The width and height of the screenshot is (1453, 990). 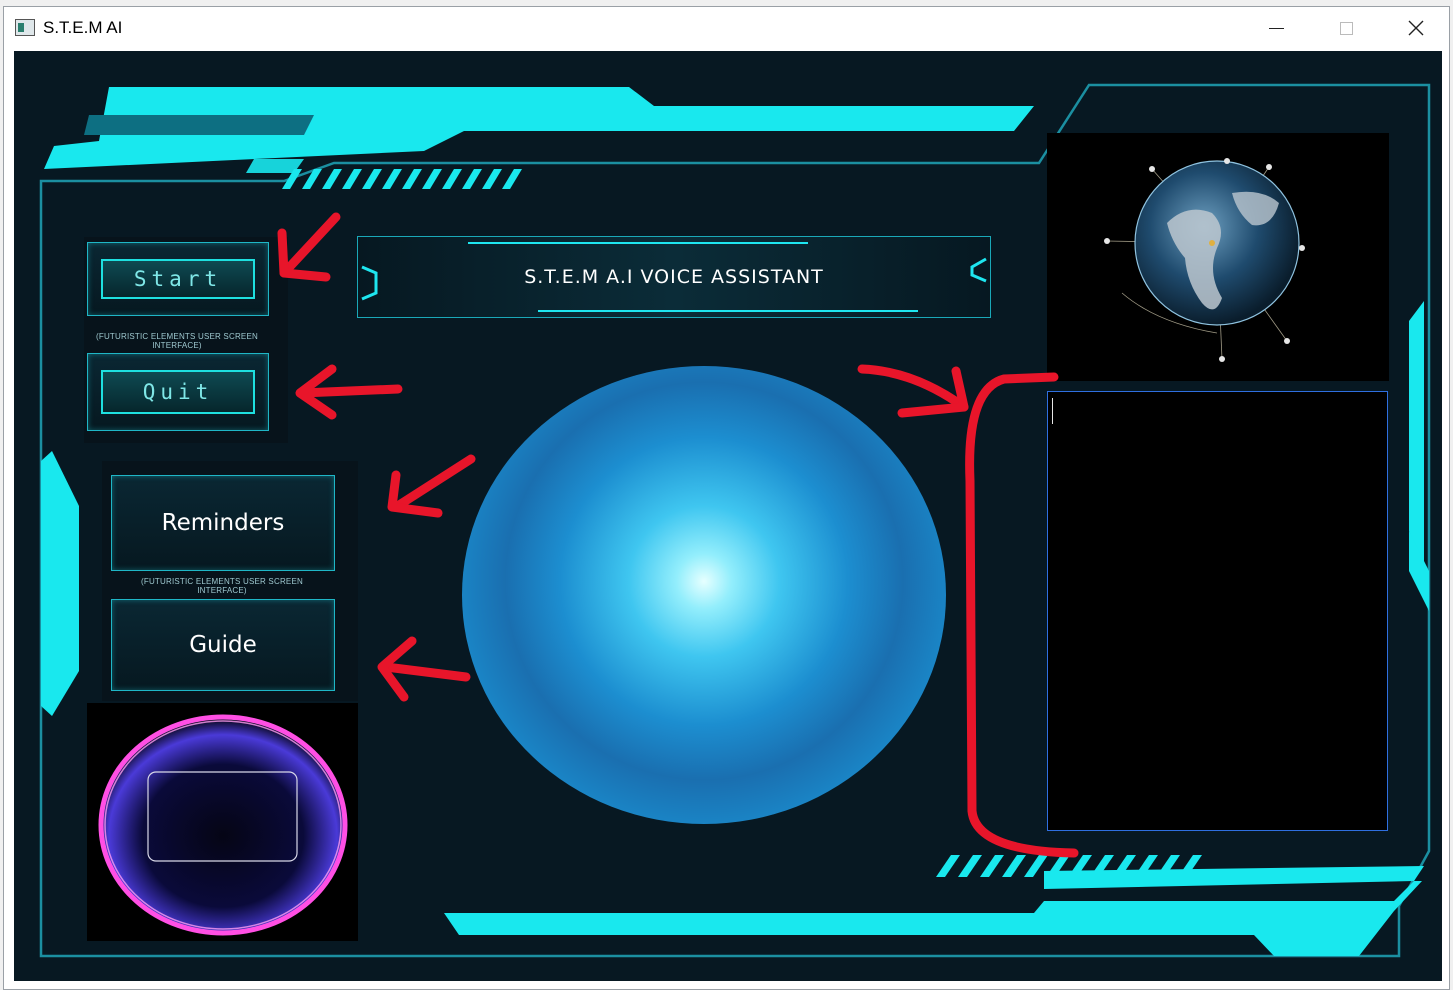 What do you see at coordinates (25, 27) in the screenshot?
I see `app-icon` at bounding box center [25, 27].